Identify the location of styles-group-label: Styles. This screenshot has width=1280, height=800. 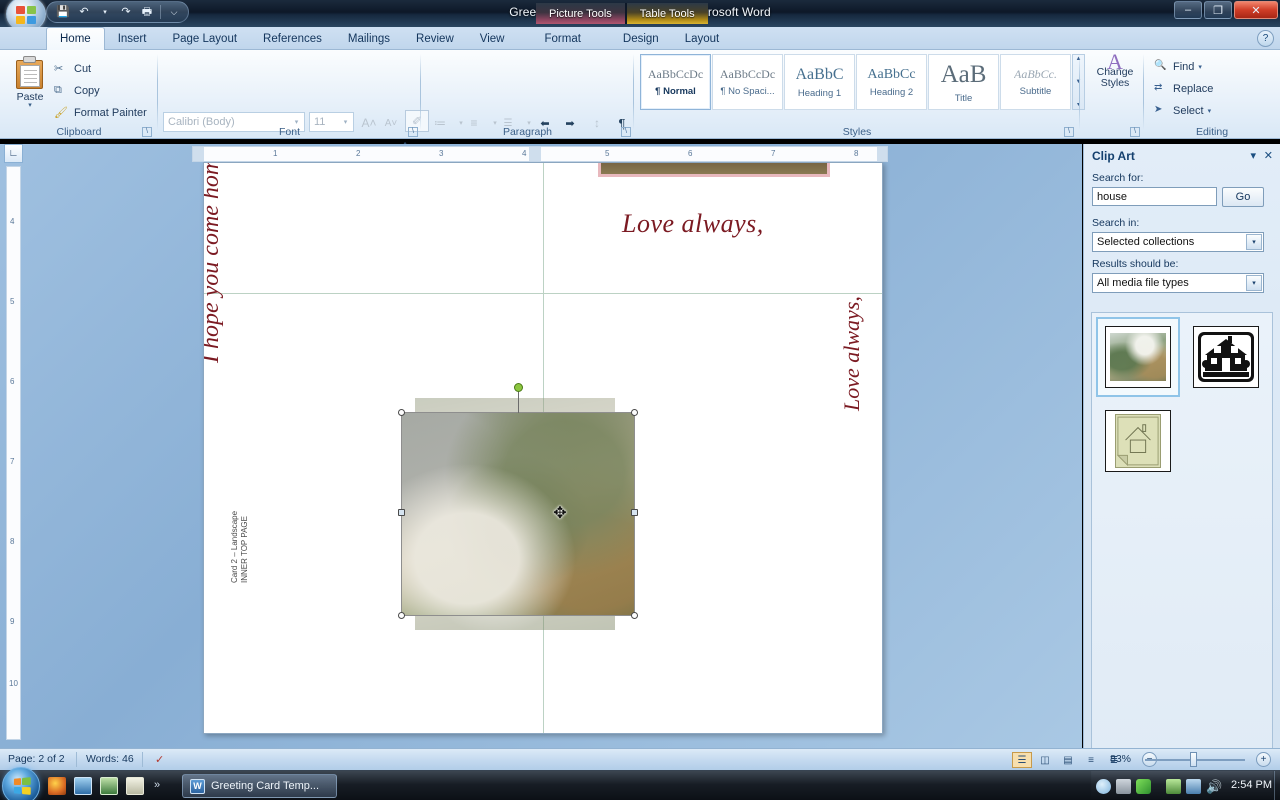
(857, 132).